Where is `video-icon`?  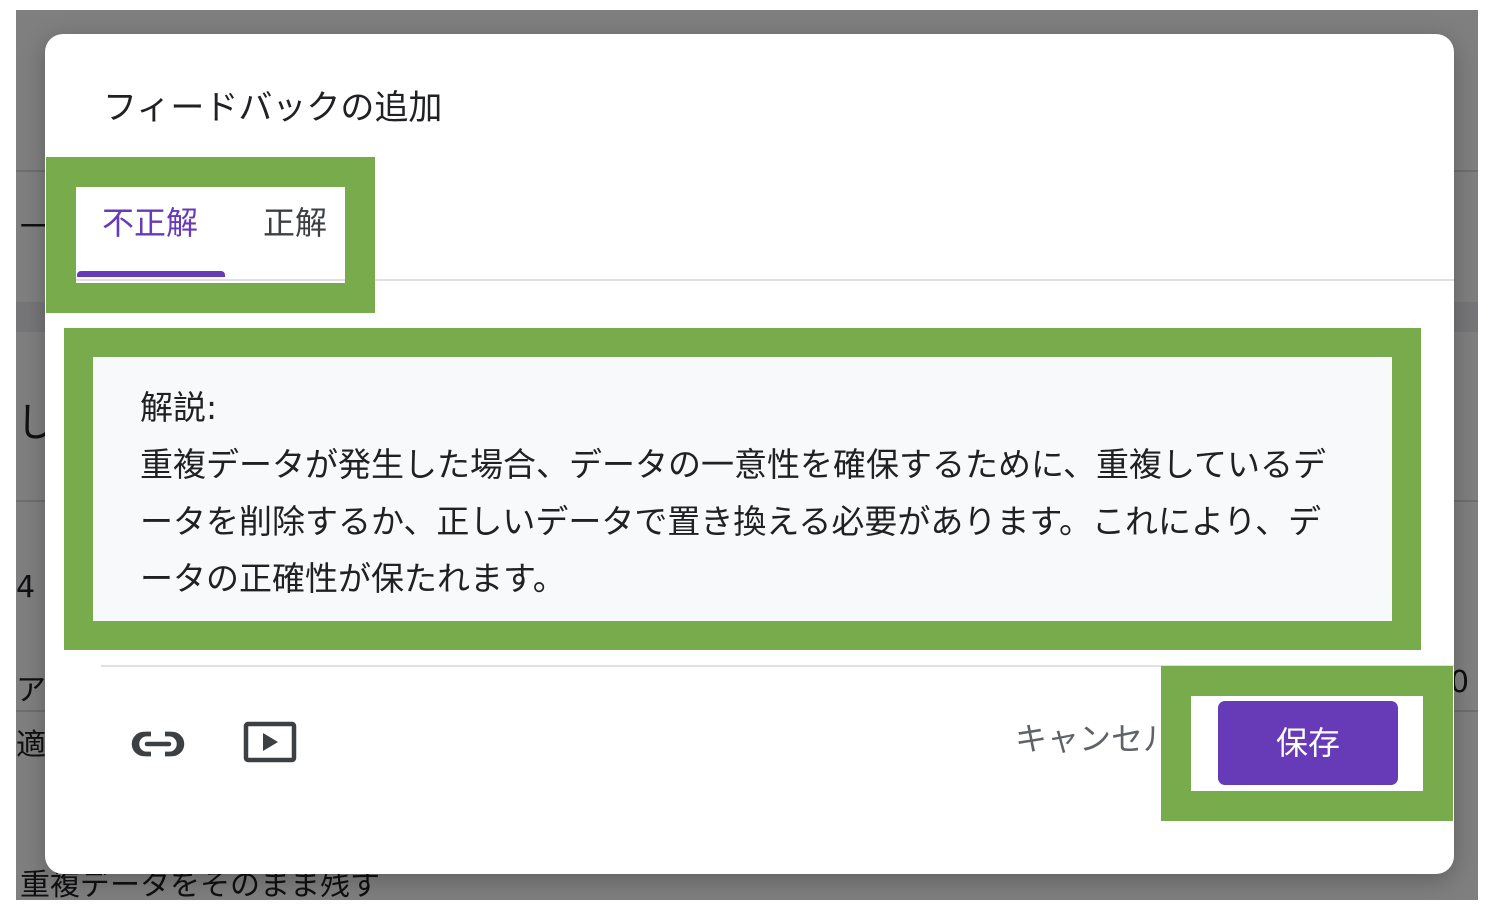 video-icon is located at coordinates (270, 742).